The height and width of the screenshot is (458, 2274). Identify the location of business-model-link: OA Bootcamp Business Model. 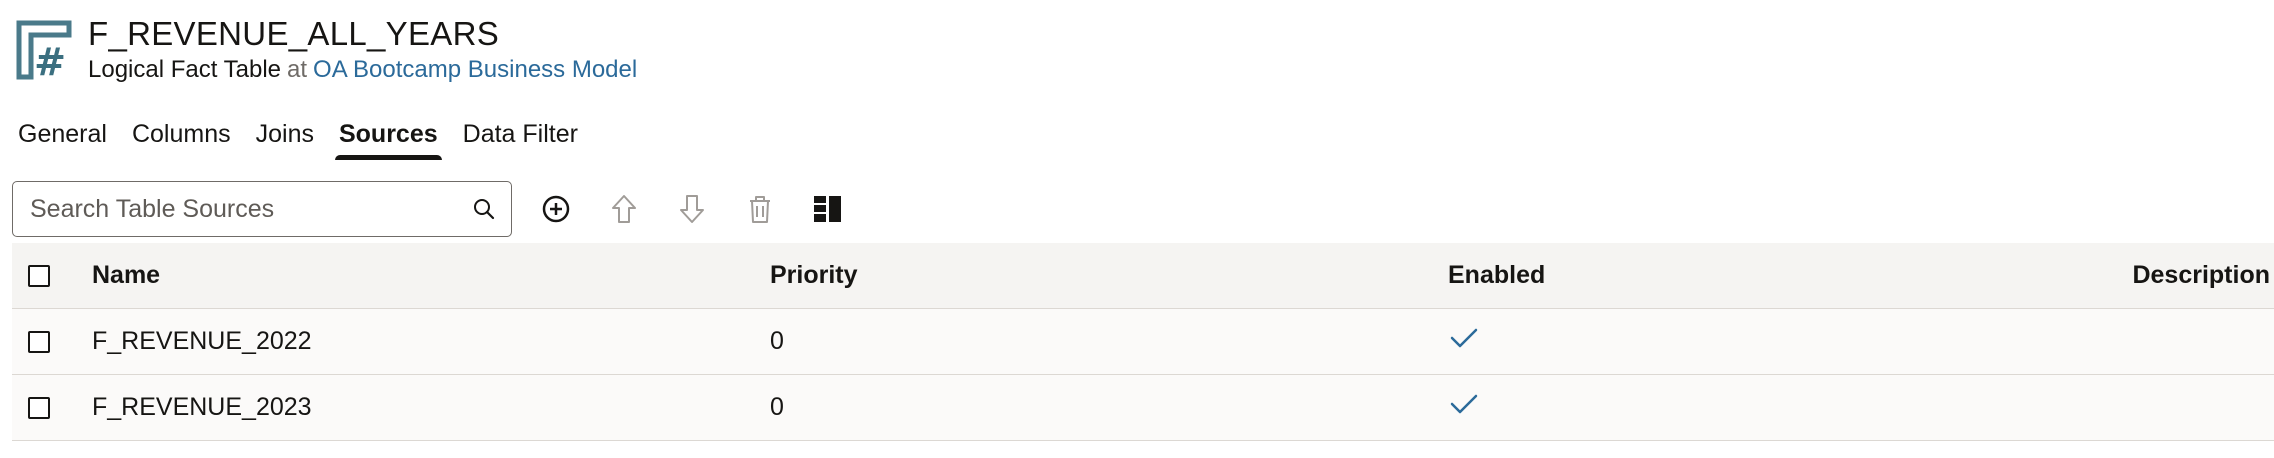
(475, 69).